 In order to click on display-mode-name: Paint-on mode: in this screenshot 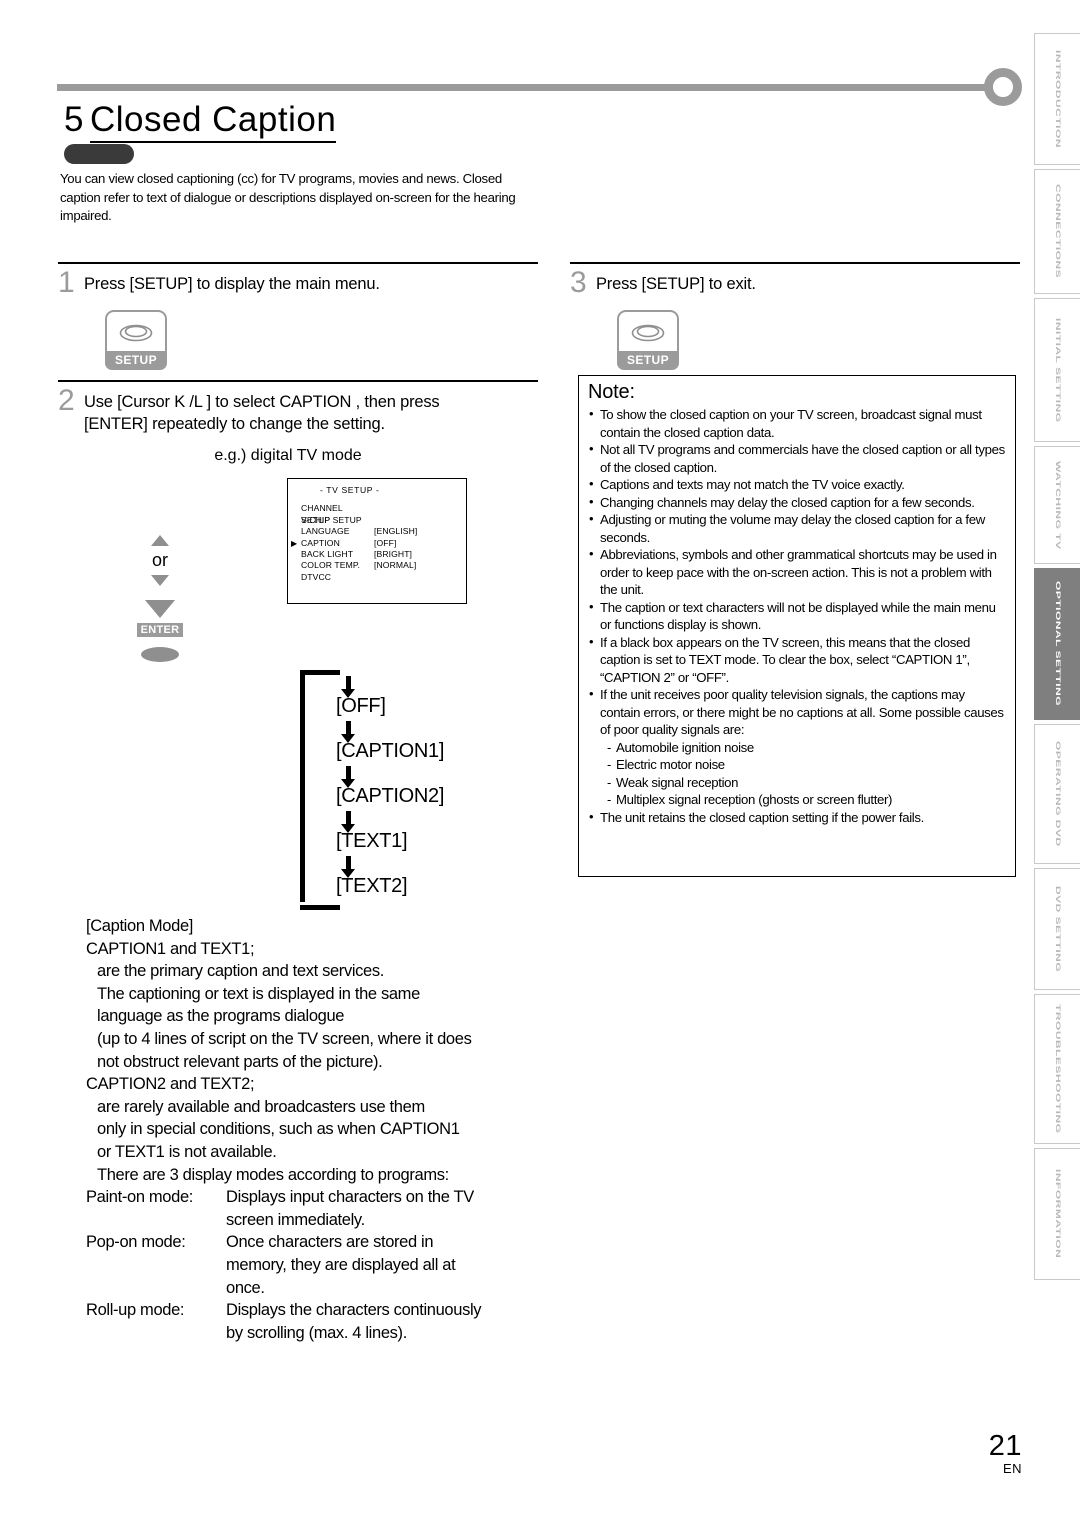, I will do `click(139, 1197)`.